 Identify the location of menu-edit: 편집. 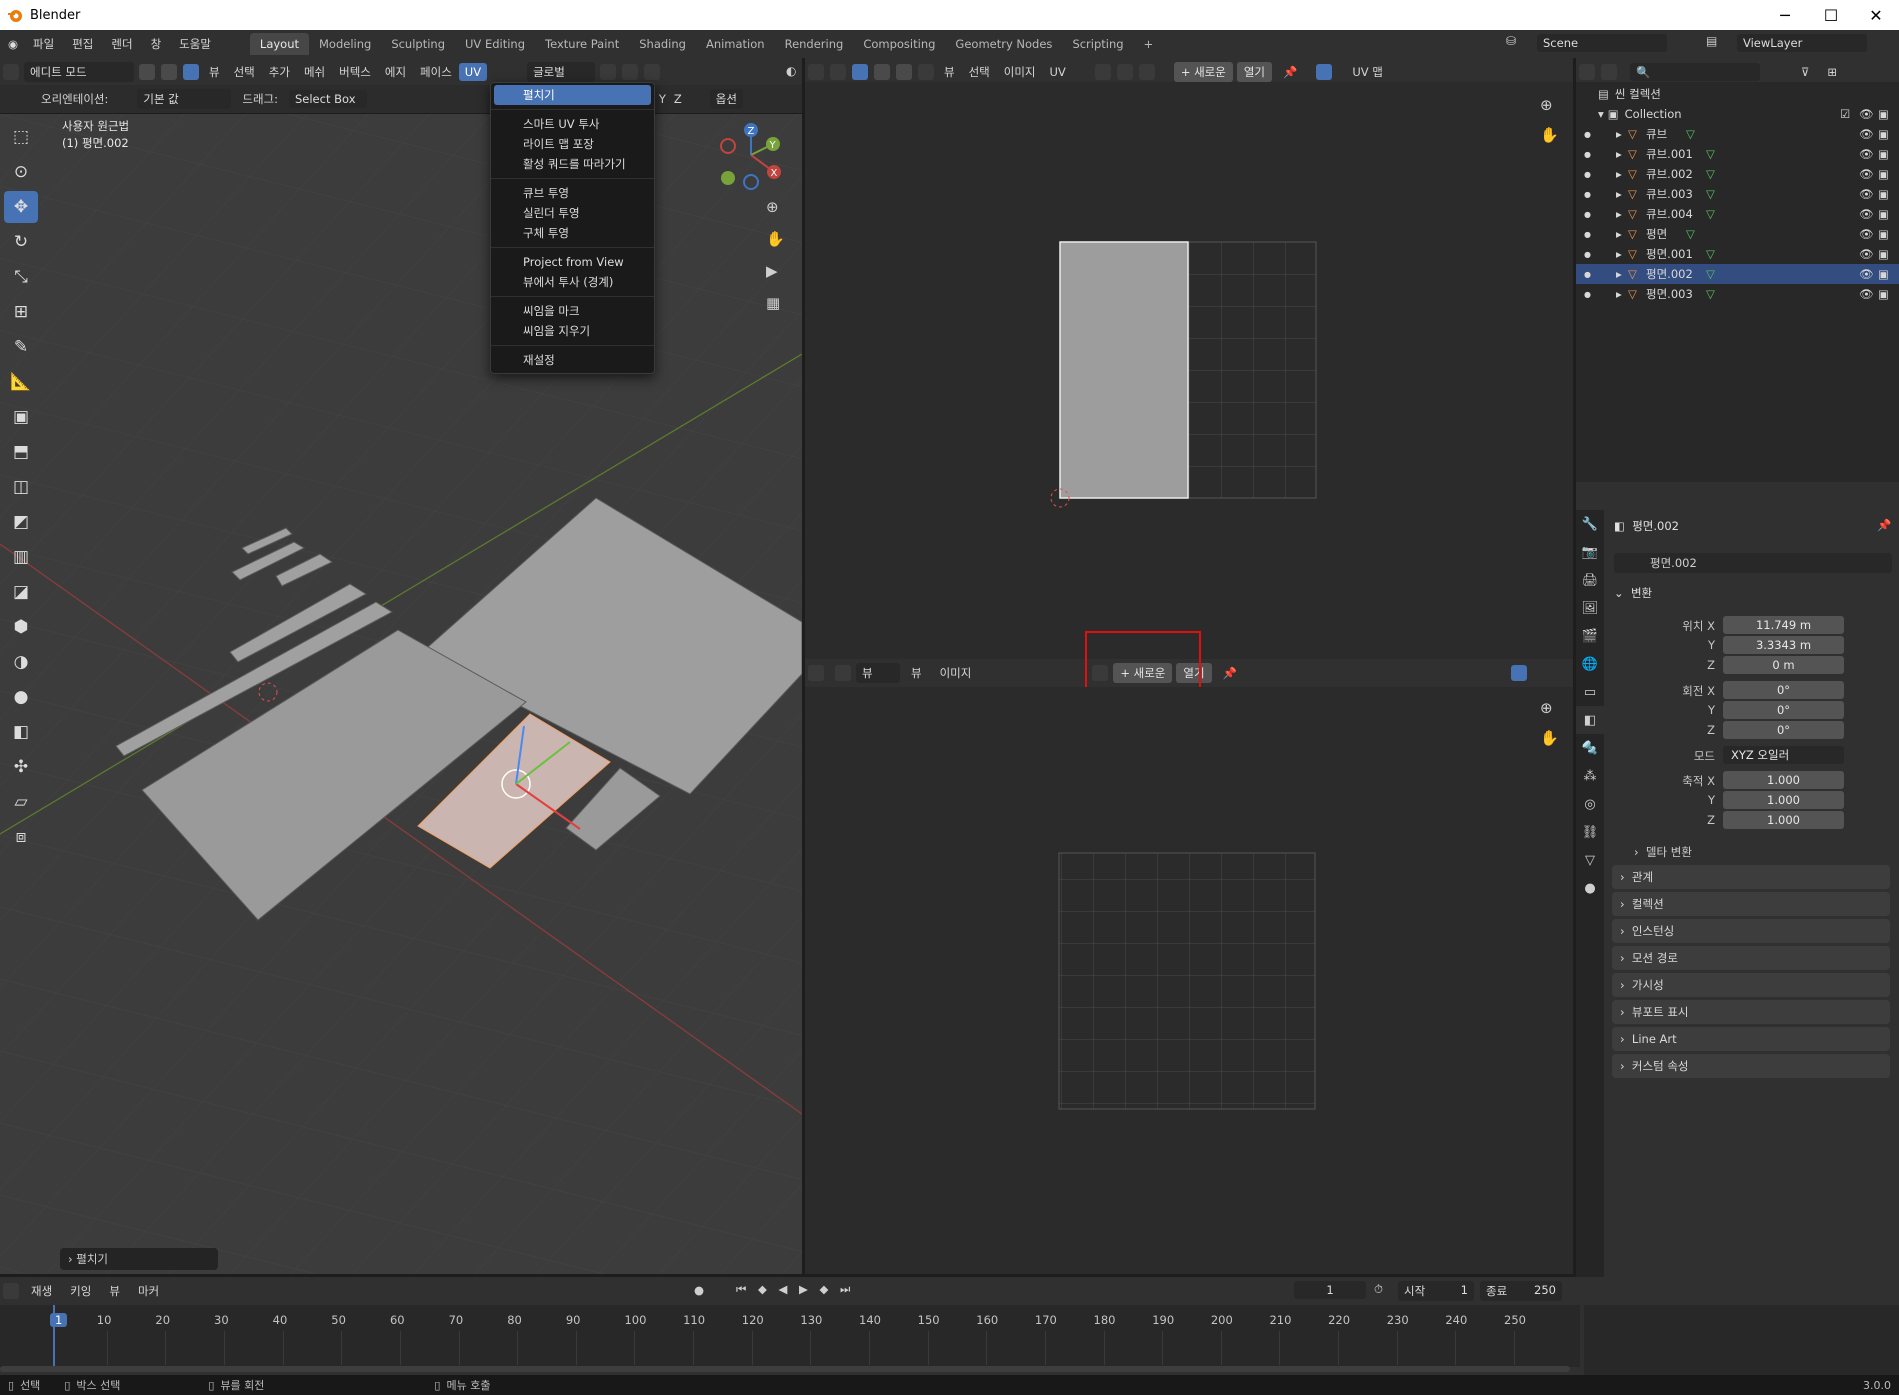
(82, 44).